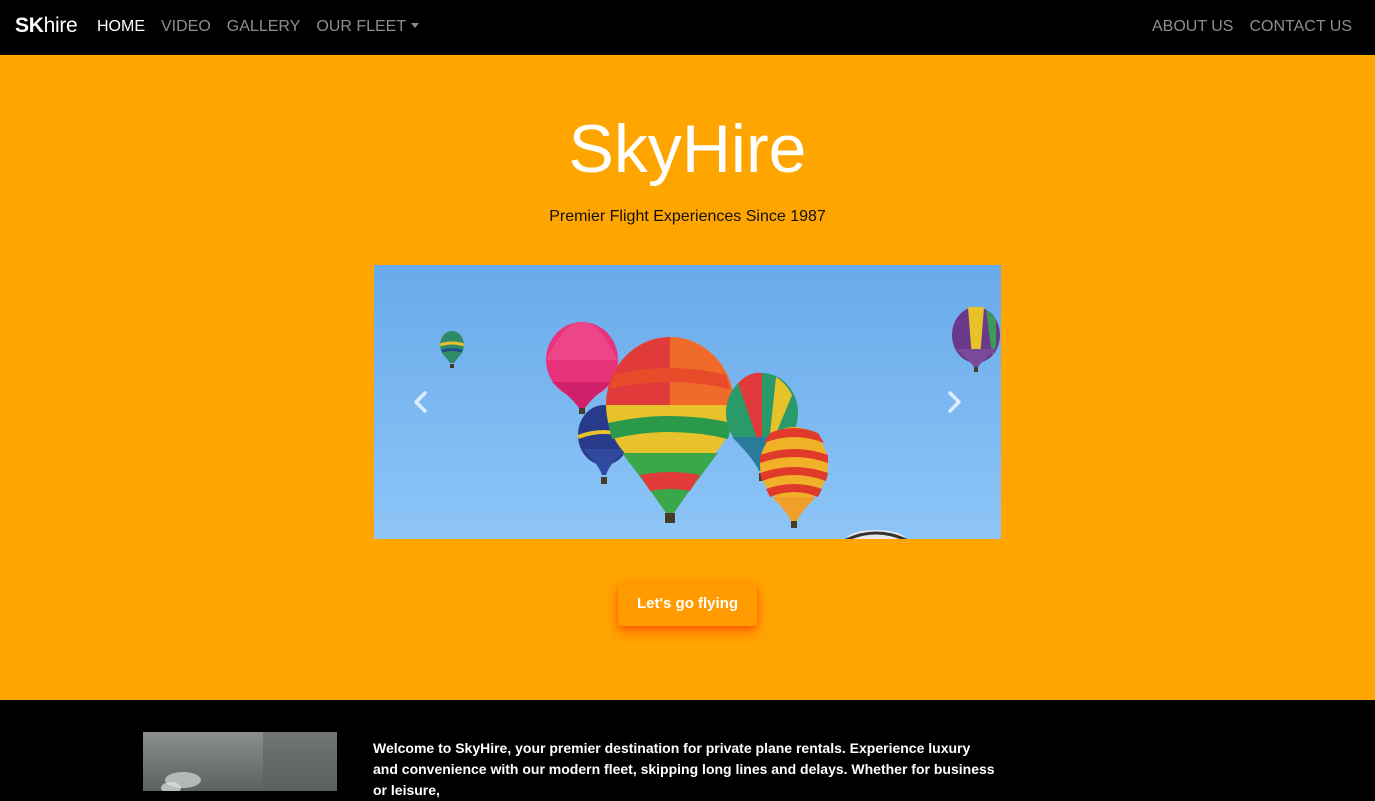 Image resolution: width=1375 pixels, height=801 pixels. What do you see at coordinates (186, 27) in the screenshot?
I see `nav-link-video: VIDEO` at bounding box center [186, 27].